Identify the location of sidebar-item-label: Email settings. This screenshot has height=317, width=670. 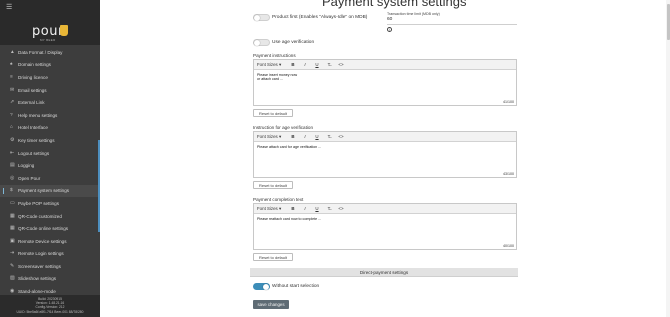
(32, 90).